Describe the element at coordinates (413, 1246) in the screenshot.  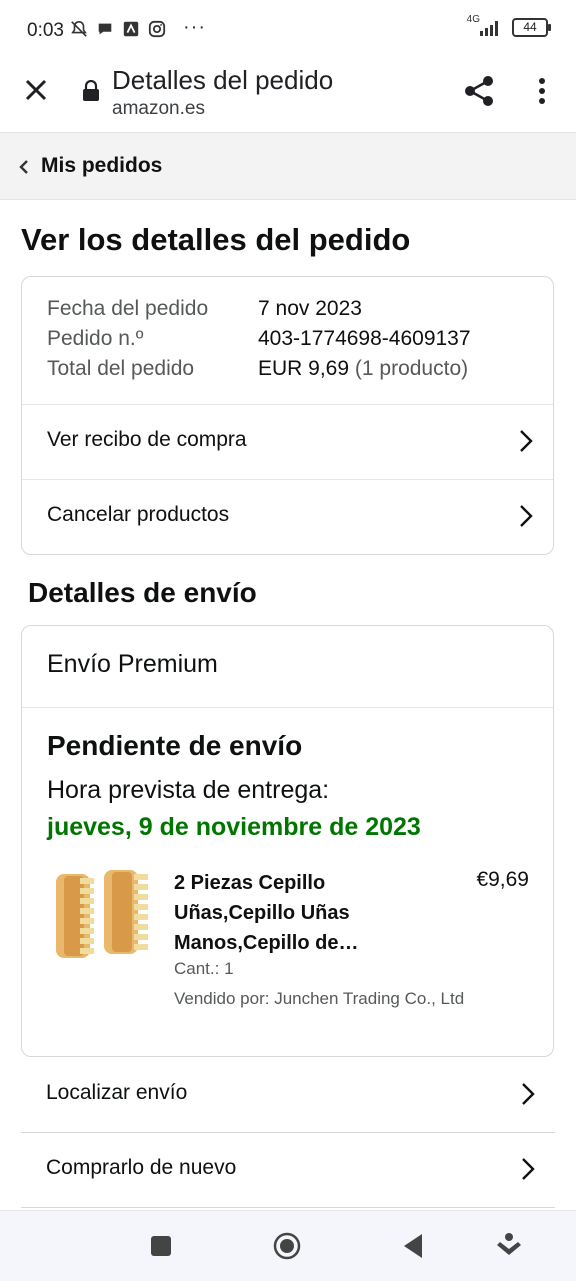
I see `back-icon` at that location.